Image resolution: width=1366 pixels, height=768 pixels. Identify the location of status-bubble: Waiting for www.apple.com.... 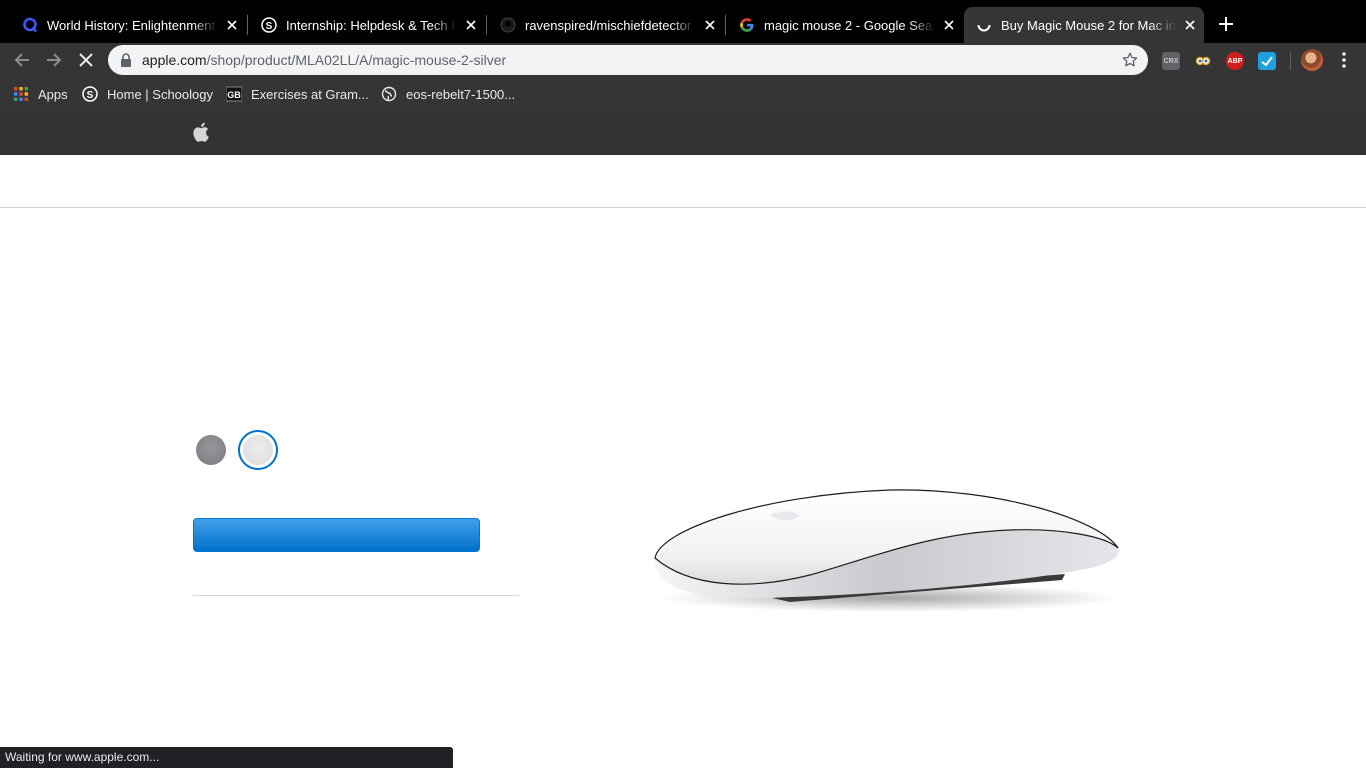
(226, 757).